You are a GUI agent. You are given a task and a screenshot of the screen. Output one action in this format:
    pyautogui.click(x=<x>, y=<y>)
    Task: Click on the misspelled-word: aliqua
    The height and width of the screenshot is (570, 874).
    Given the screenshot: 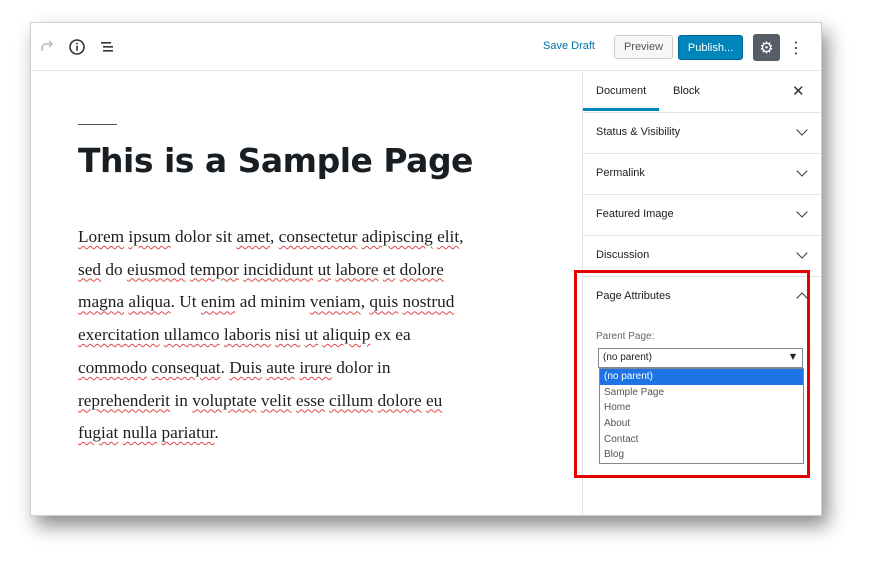 What is the action you would take?
    pyautogui.click(x=149, y=302)
    